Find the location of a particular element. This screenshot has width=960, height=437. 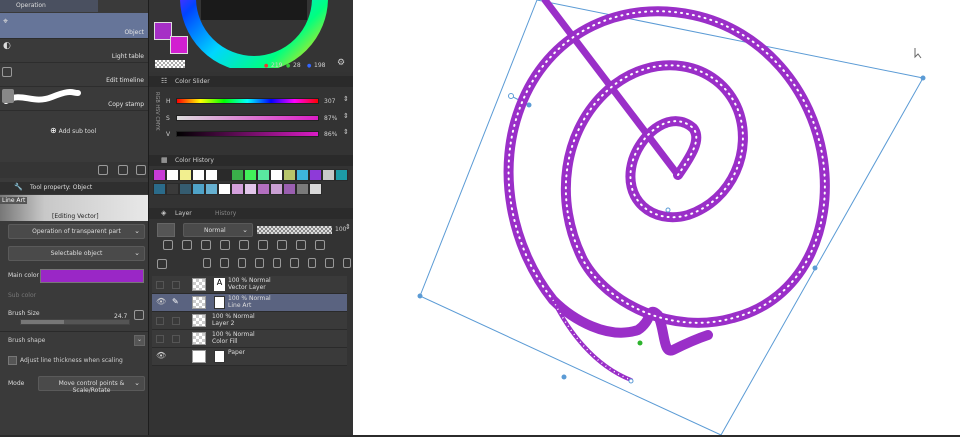

saturation-slider is located at coordinates (247, 118).